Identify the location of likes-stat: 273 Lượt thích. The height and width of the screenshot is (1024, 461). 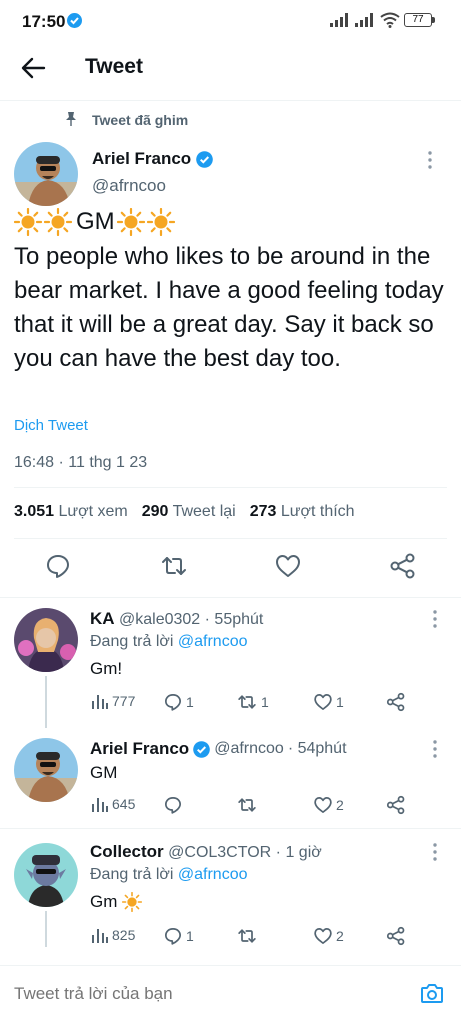
(302, 512).